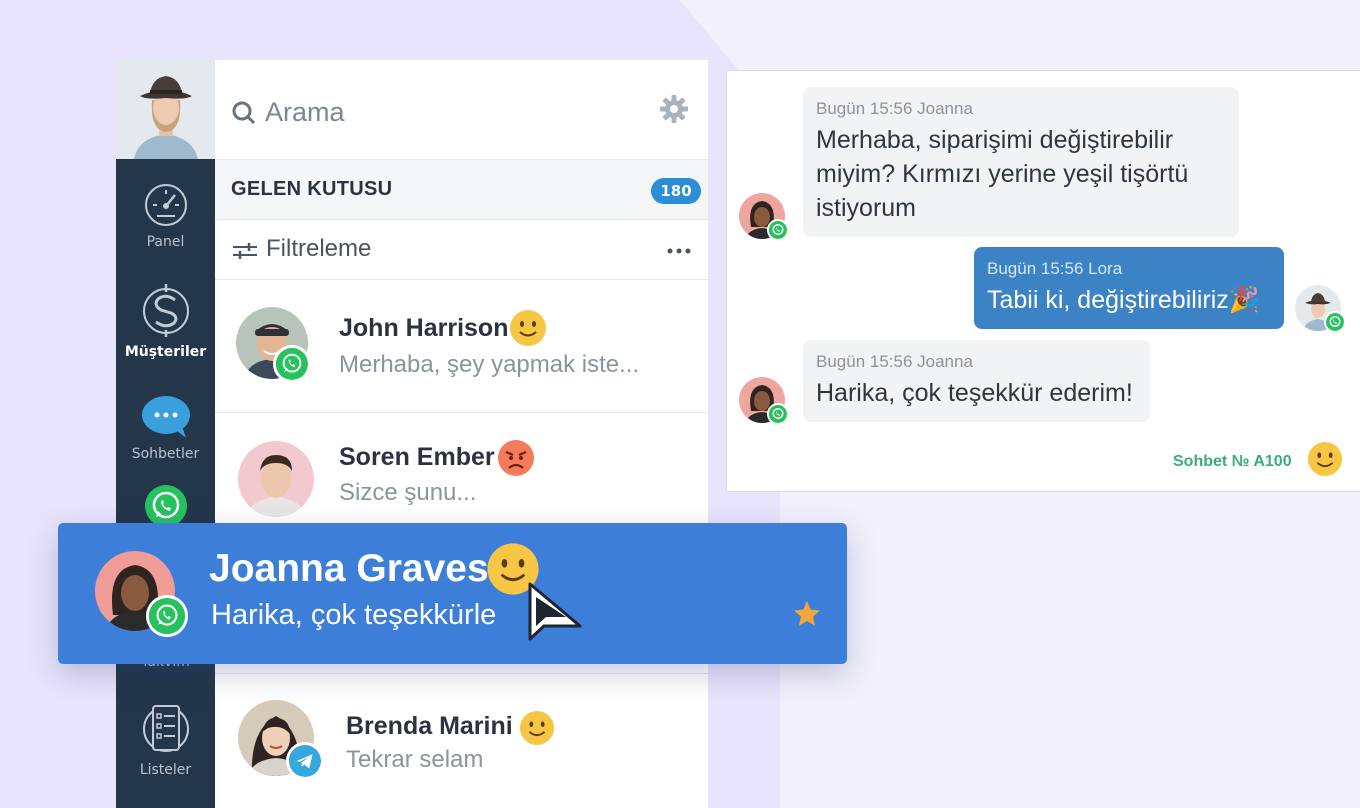 The image size is (1360, 808). I want to click on nav-listeler-label: Listeler, so click(165, 770).